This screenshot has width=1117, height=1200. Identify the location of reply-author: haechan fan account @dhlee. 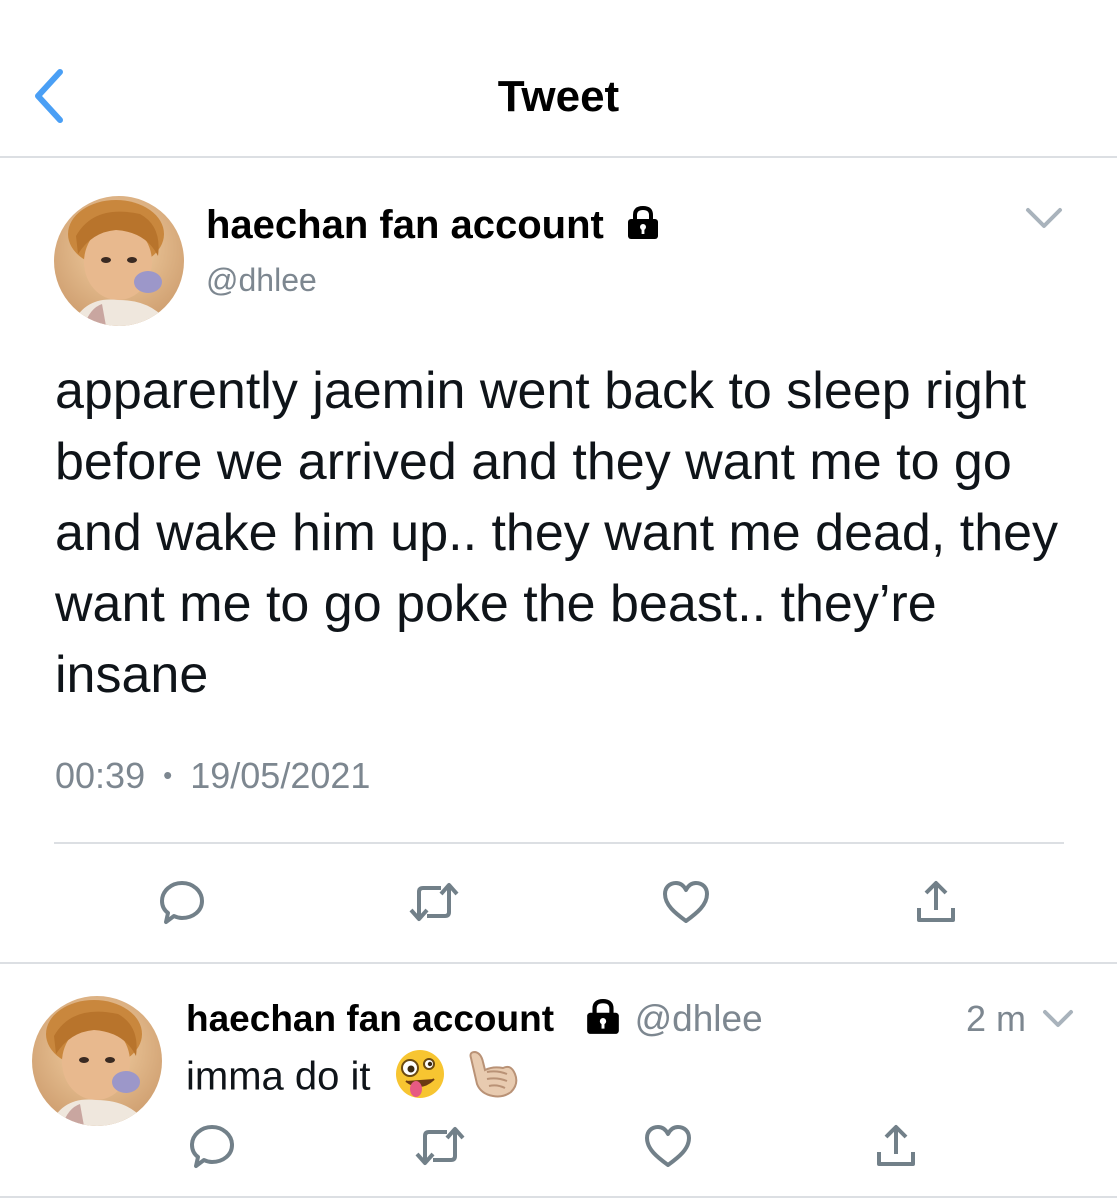
(474, 1021).